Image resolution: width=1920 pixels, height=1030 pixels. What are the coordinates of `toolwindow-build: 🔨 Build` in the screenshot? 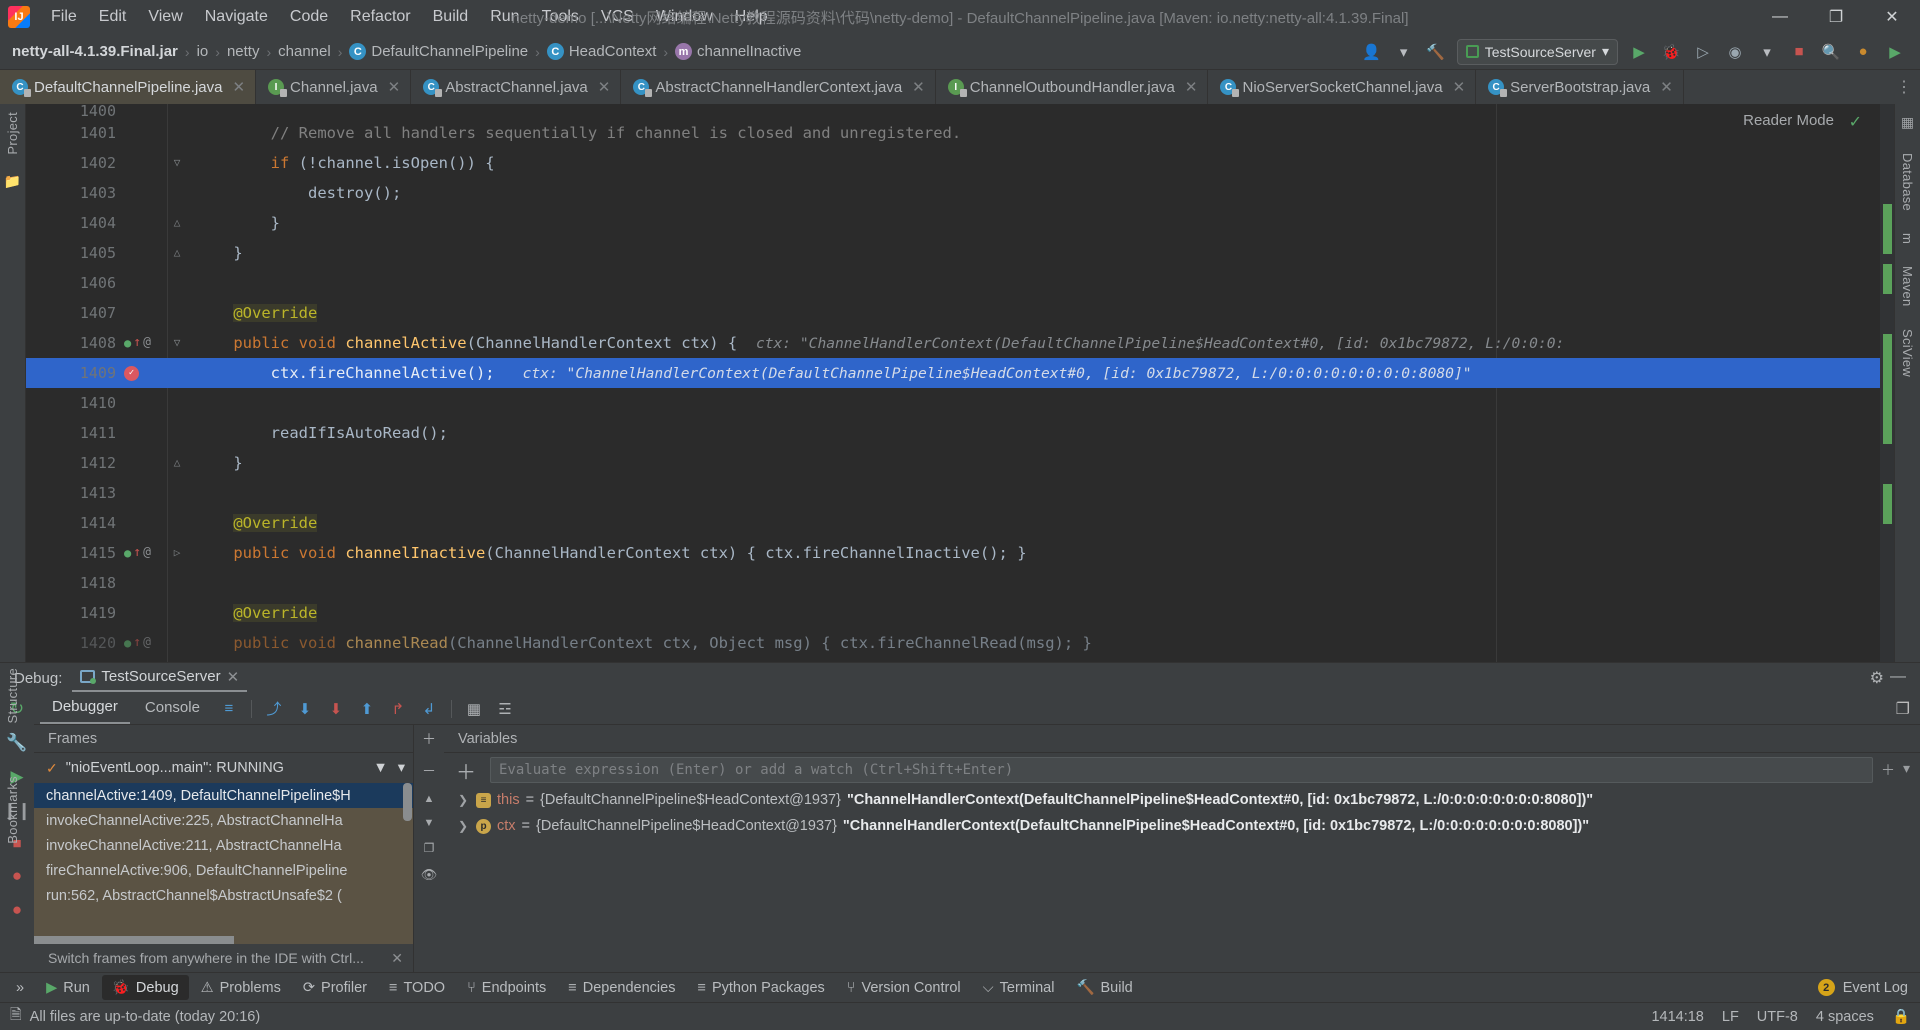 It's located at (1104, 987).